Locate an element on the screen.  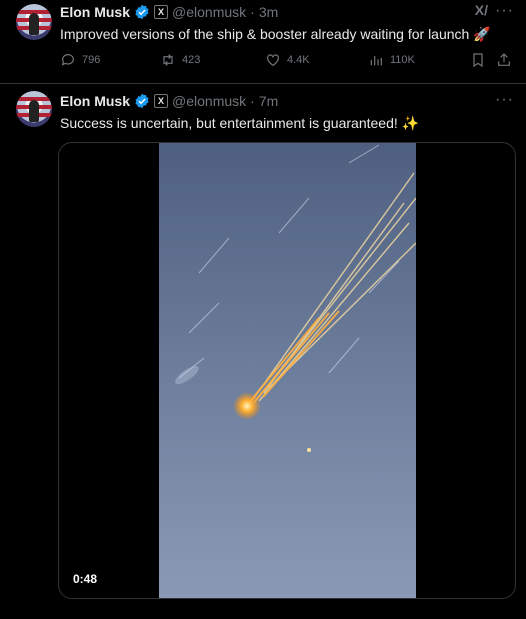
video-duration: 0:48 is located at coordinates (85, 579).